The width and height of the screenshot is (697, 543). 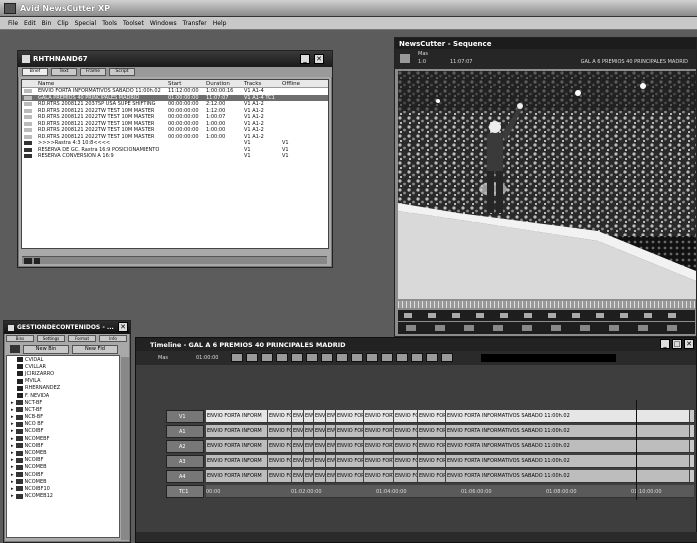 I want to click on add-edit-icon, so click(x=469, y=328).